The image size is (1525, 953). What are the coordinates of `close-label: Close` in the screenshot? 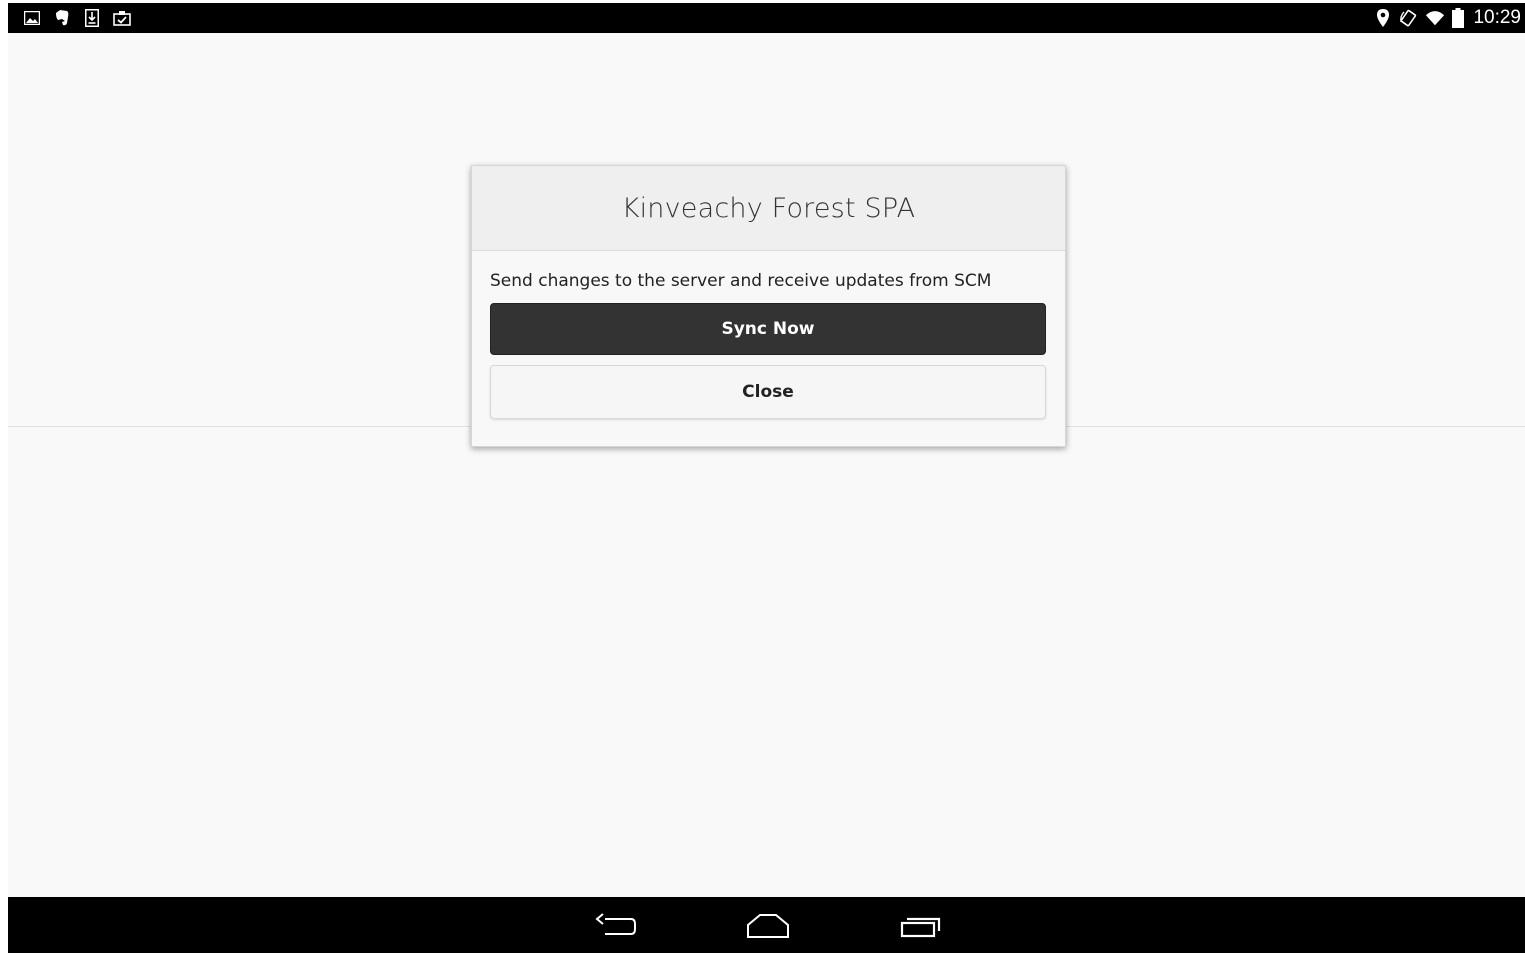 It's located at (768, 392).